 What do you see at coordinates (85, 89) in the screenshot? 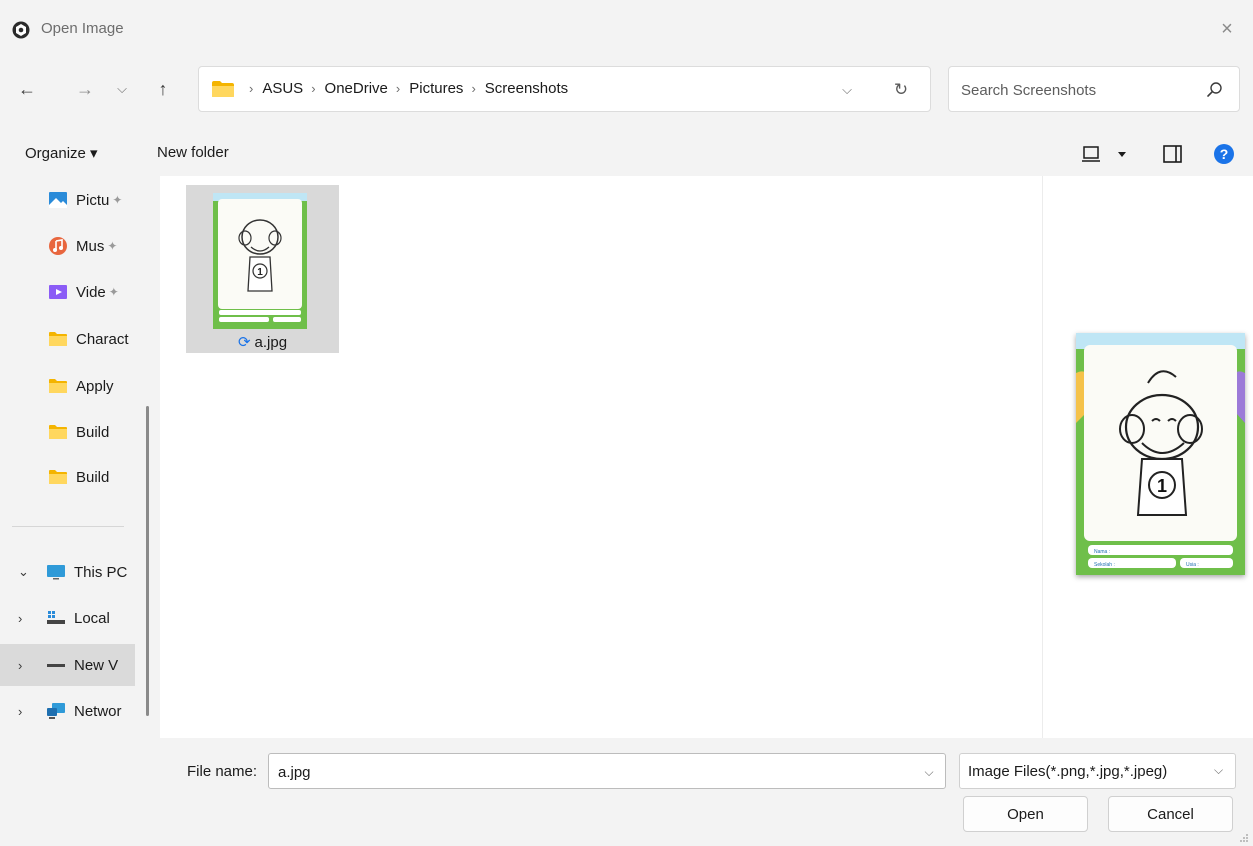
I see `forward-button: →` at bounding box center [85, 89].